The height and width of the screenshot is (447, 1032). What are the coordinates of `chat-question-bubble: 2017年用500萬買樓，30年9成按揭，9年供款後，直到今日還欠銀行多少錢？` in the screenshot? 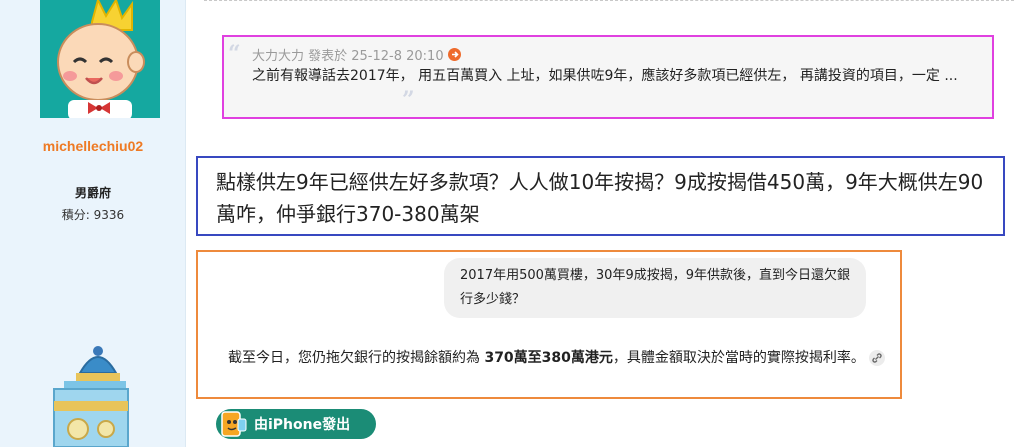 It's located at (655, 288).